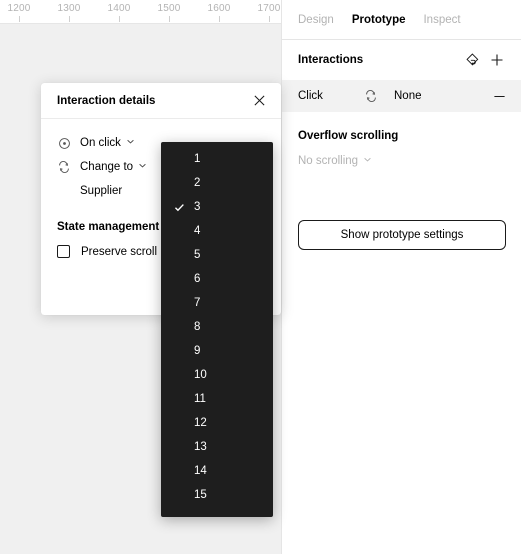 The height and width of the screenshot is (554, 521). I want to click on dropdown-item: 14, so click(217, 471).